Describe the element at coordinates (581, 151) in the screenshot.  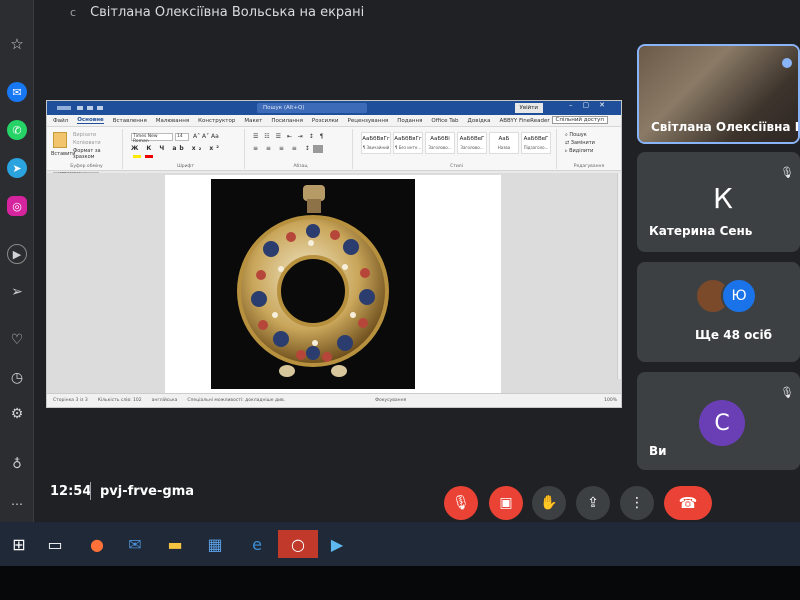
I see `select-label: Виділити` at that location.